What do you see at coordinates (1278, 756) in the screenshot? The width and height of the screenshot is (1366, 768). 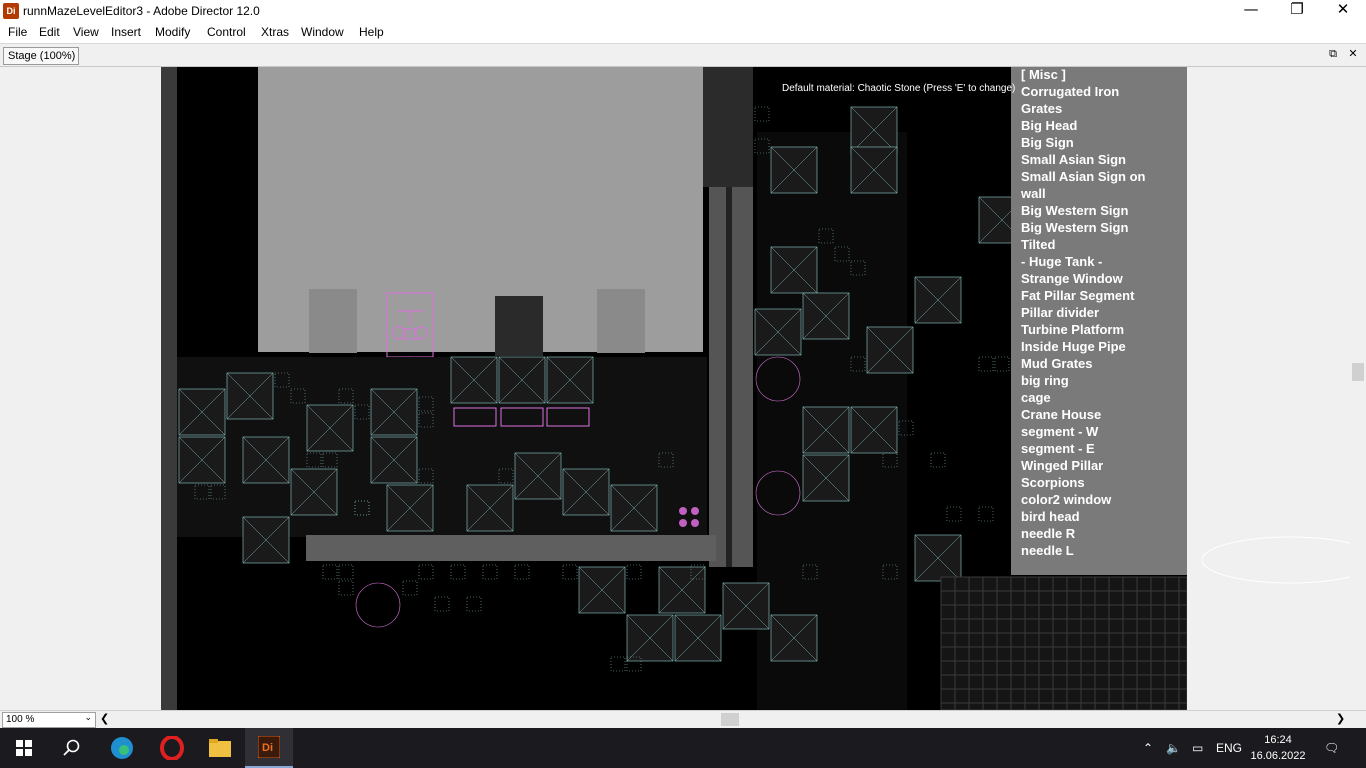 I see `clock-date: 16.06.2022` at bounding box center [1278, 756].